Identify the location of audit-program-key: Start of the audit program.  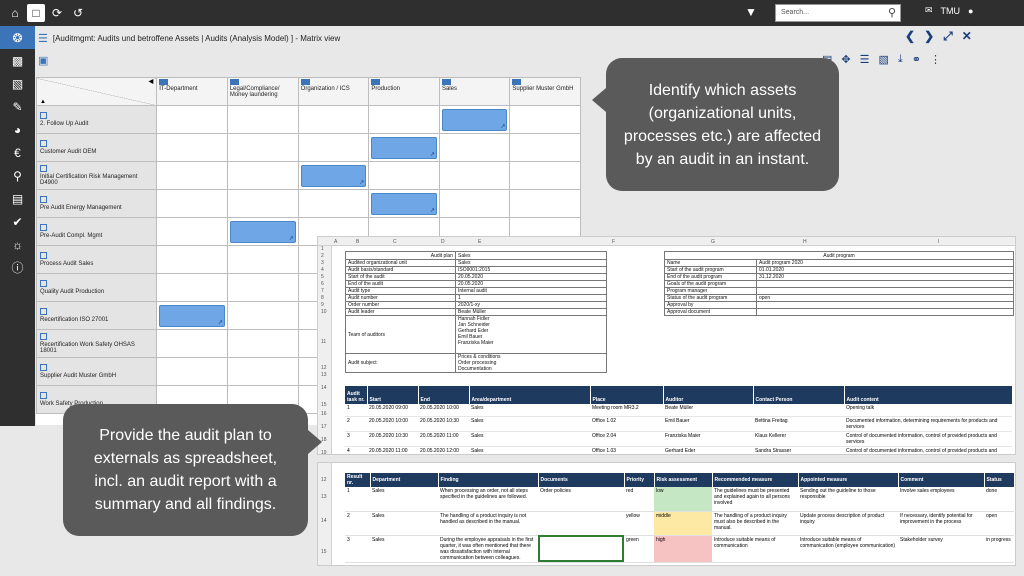
(710, 270).